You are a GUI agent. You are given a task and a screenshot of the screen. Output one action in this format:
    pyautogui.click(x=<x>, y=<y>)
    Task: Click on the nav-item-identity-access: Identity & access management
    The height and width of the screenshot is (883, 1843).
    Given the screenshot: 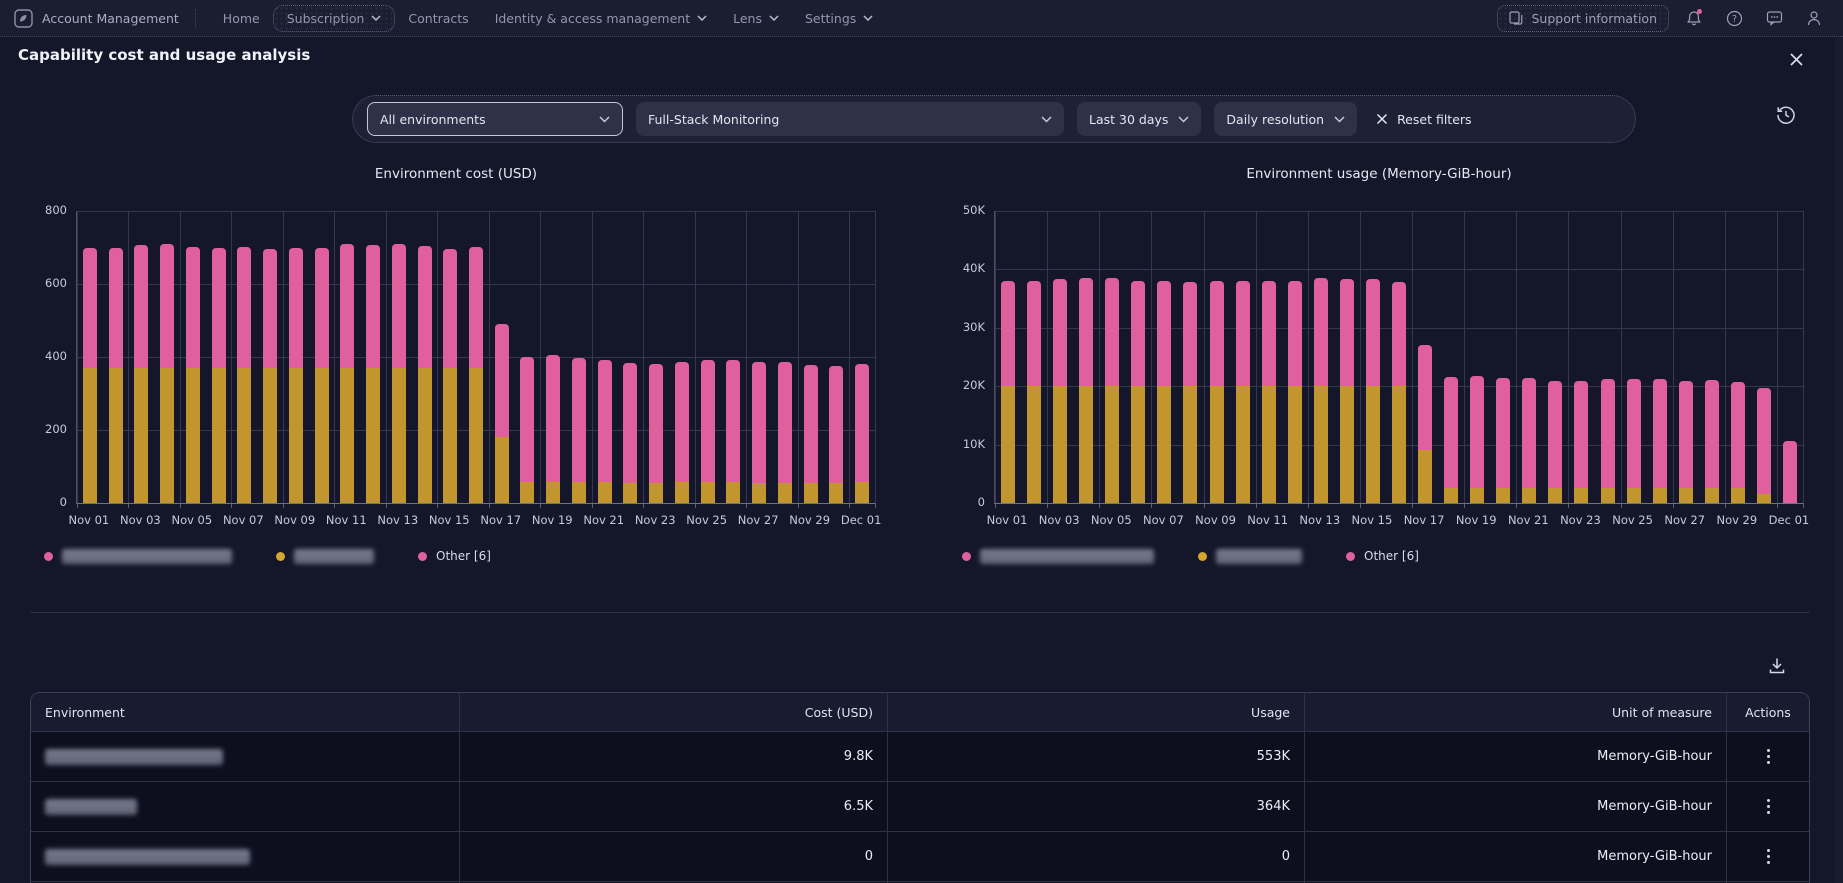 What is the action you would take?
    pyautogui.click(x=601, y=18)
    